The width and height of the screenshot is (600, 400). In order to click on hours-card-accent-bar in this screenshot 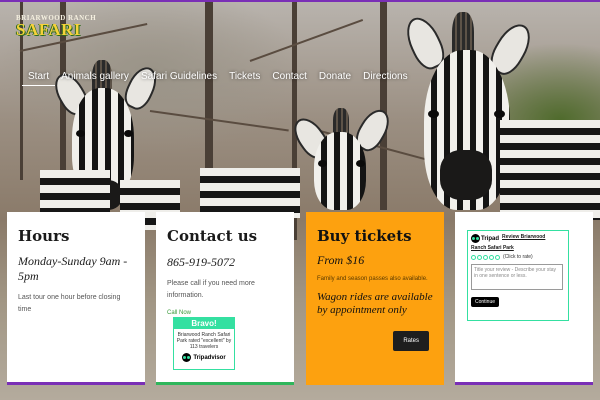, I will do `click(76, 383)`.